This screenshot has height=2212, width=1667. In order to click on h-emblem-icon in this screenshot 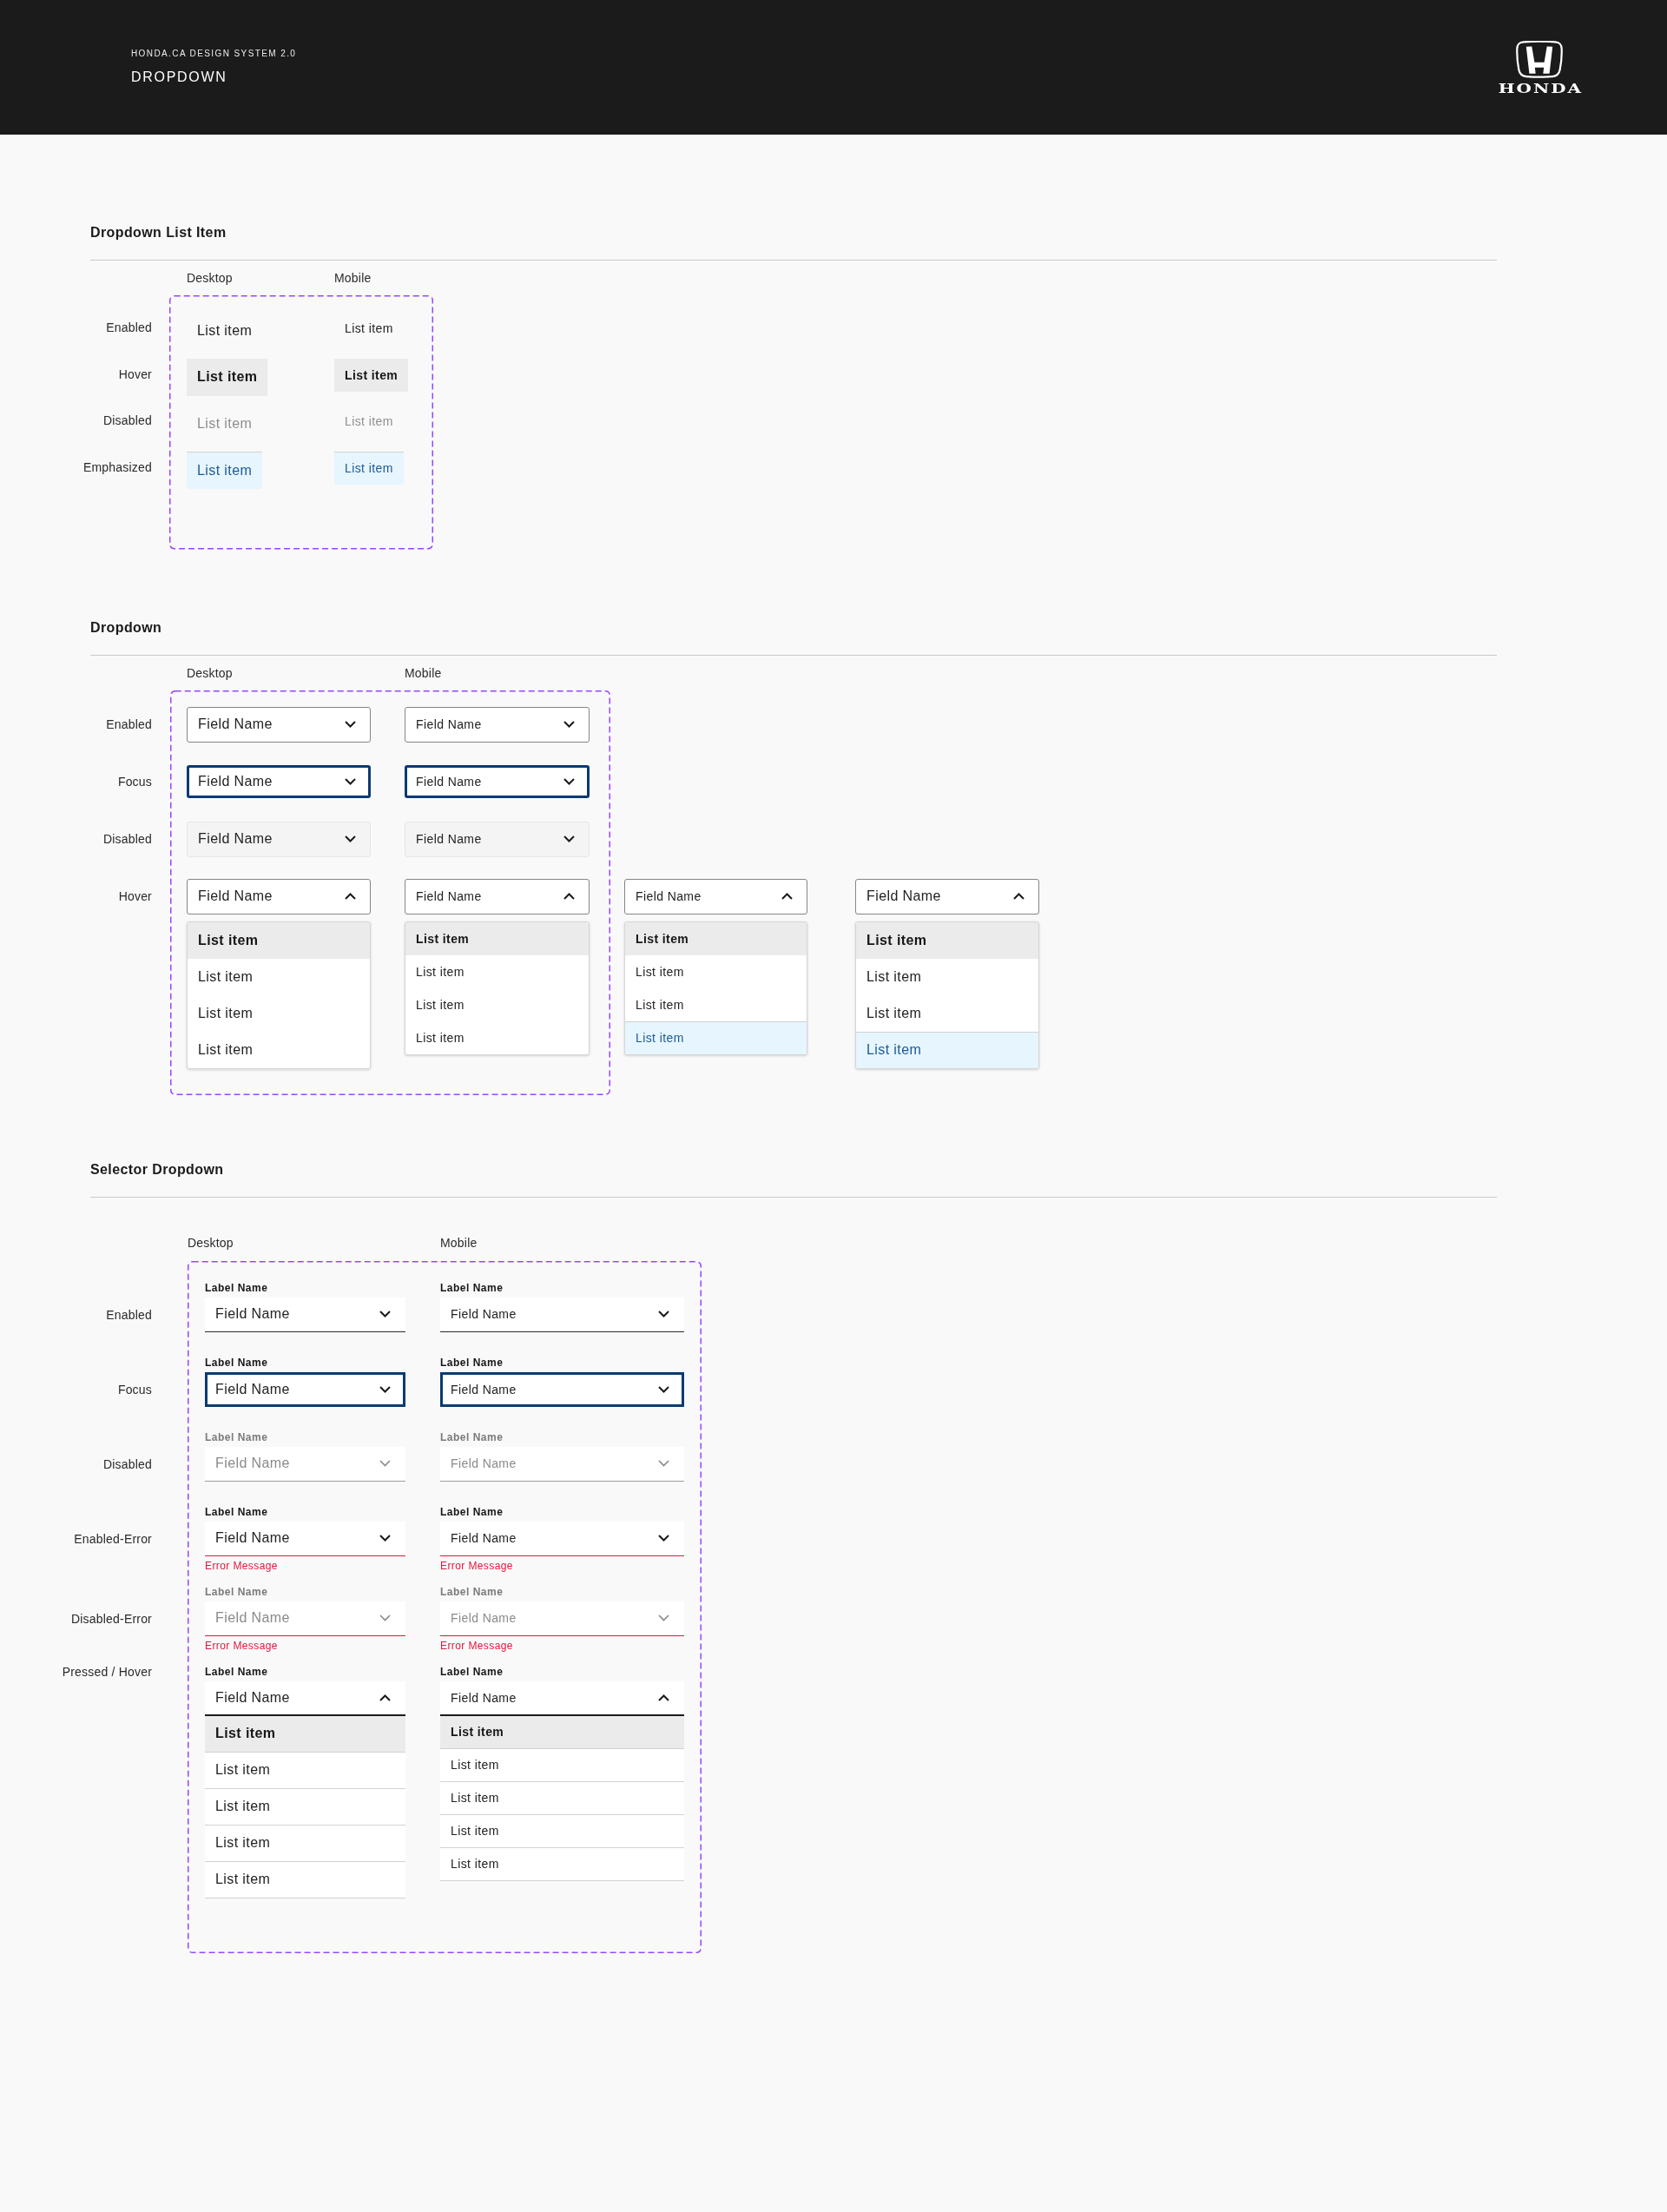, I will do `click(1539, 59)`.